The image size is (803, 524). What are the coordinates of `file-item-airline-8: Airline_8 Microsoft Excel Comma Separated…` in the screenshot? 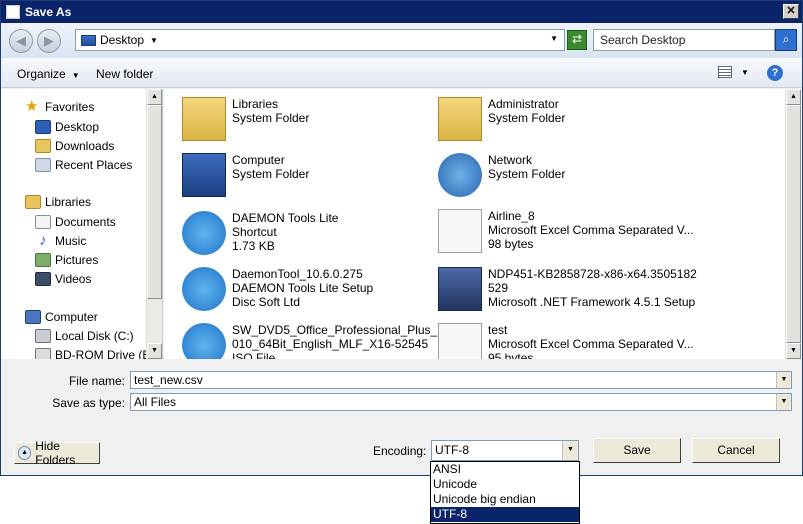 It's located at (566, 231).